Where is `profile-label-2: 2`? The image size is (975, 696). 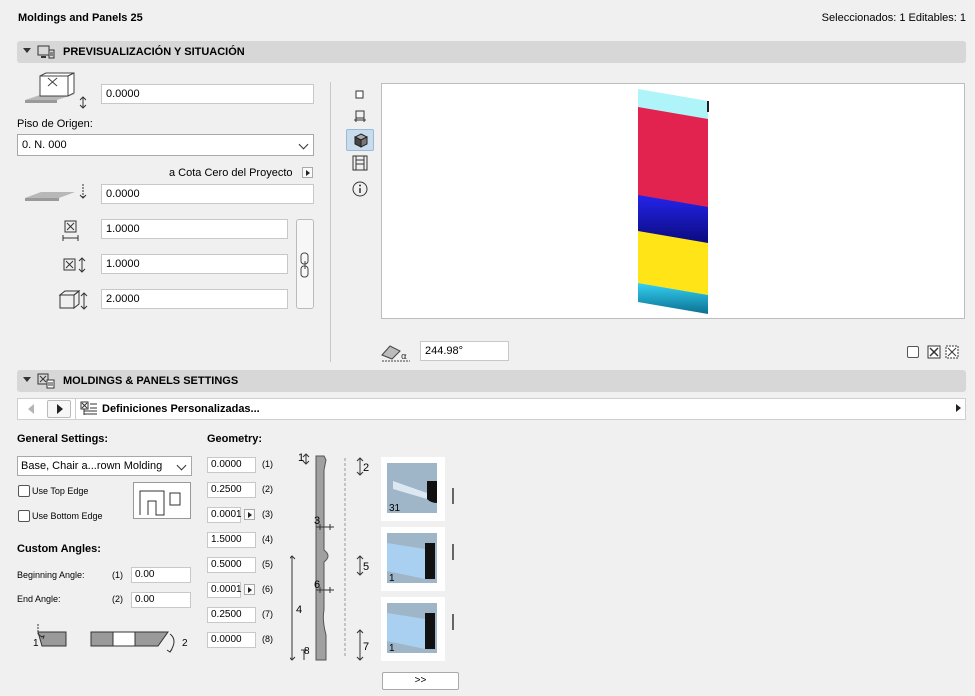
profile-label-2: 2 is located at coordinates (366, 468).